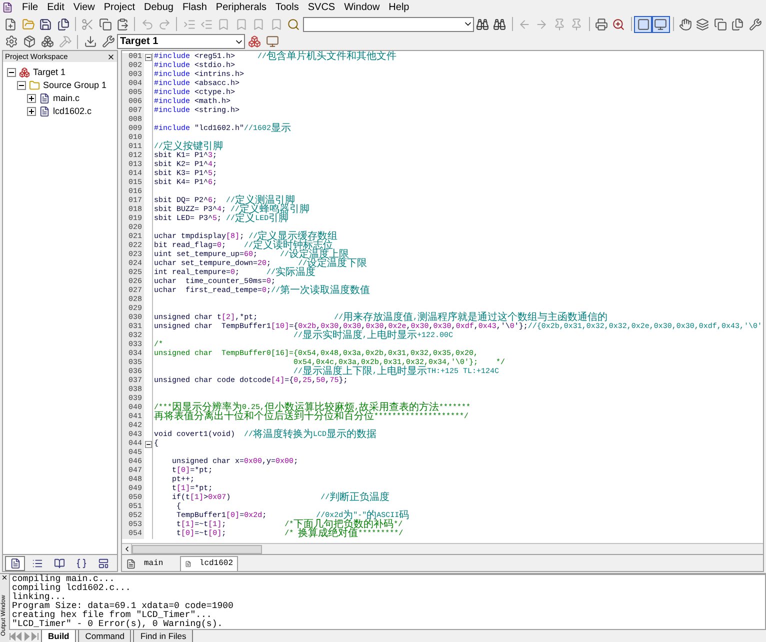 Image resolution: width=766 pixels, height=642 pixels. What do you see at coordinates (59, 563) in the screenshot?
I see `book-icon` at bounding box center [59, 563].